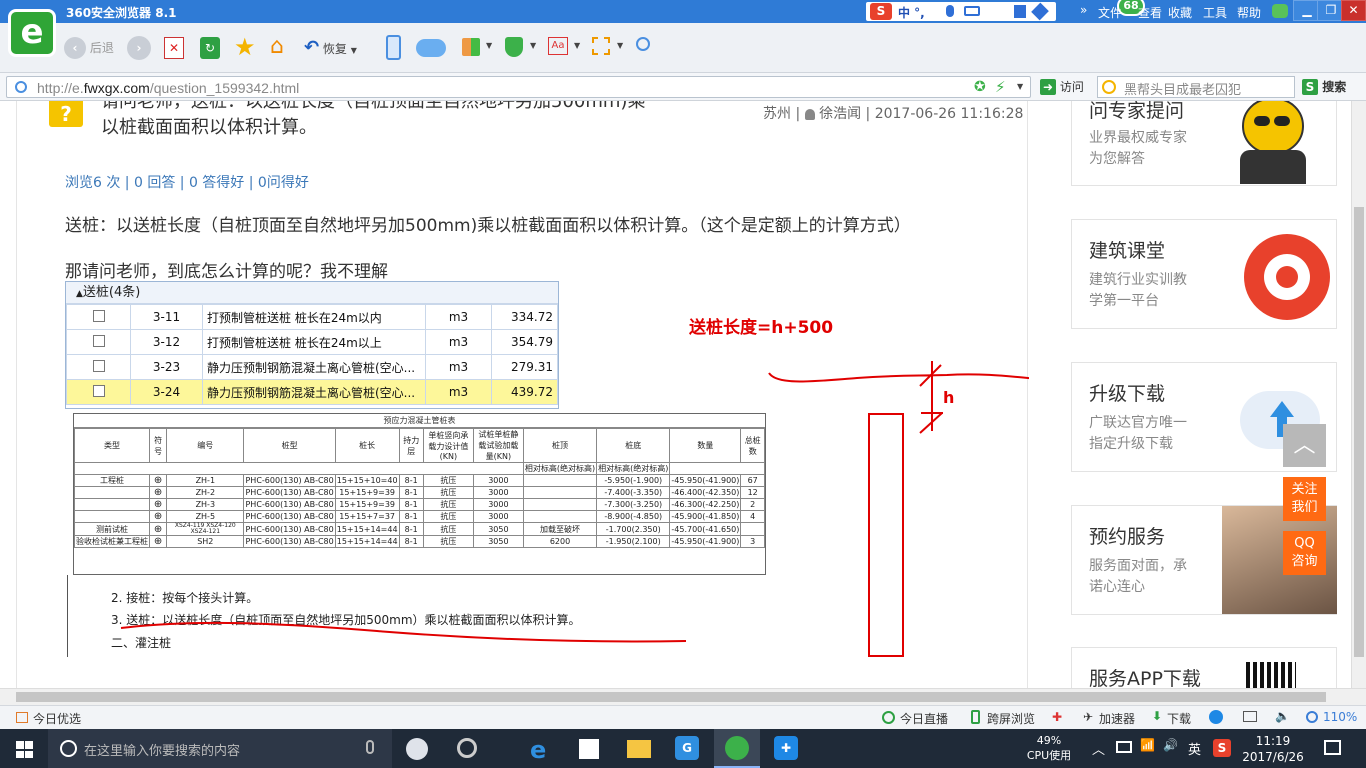 Image resolution: width=1366 pixels, height=768 pixels. Describe the element at coordinates (961, 11) in the screenshot. I see `sogou-ime-bar: S 中 °,` at that location.